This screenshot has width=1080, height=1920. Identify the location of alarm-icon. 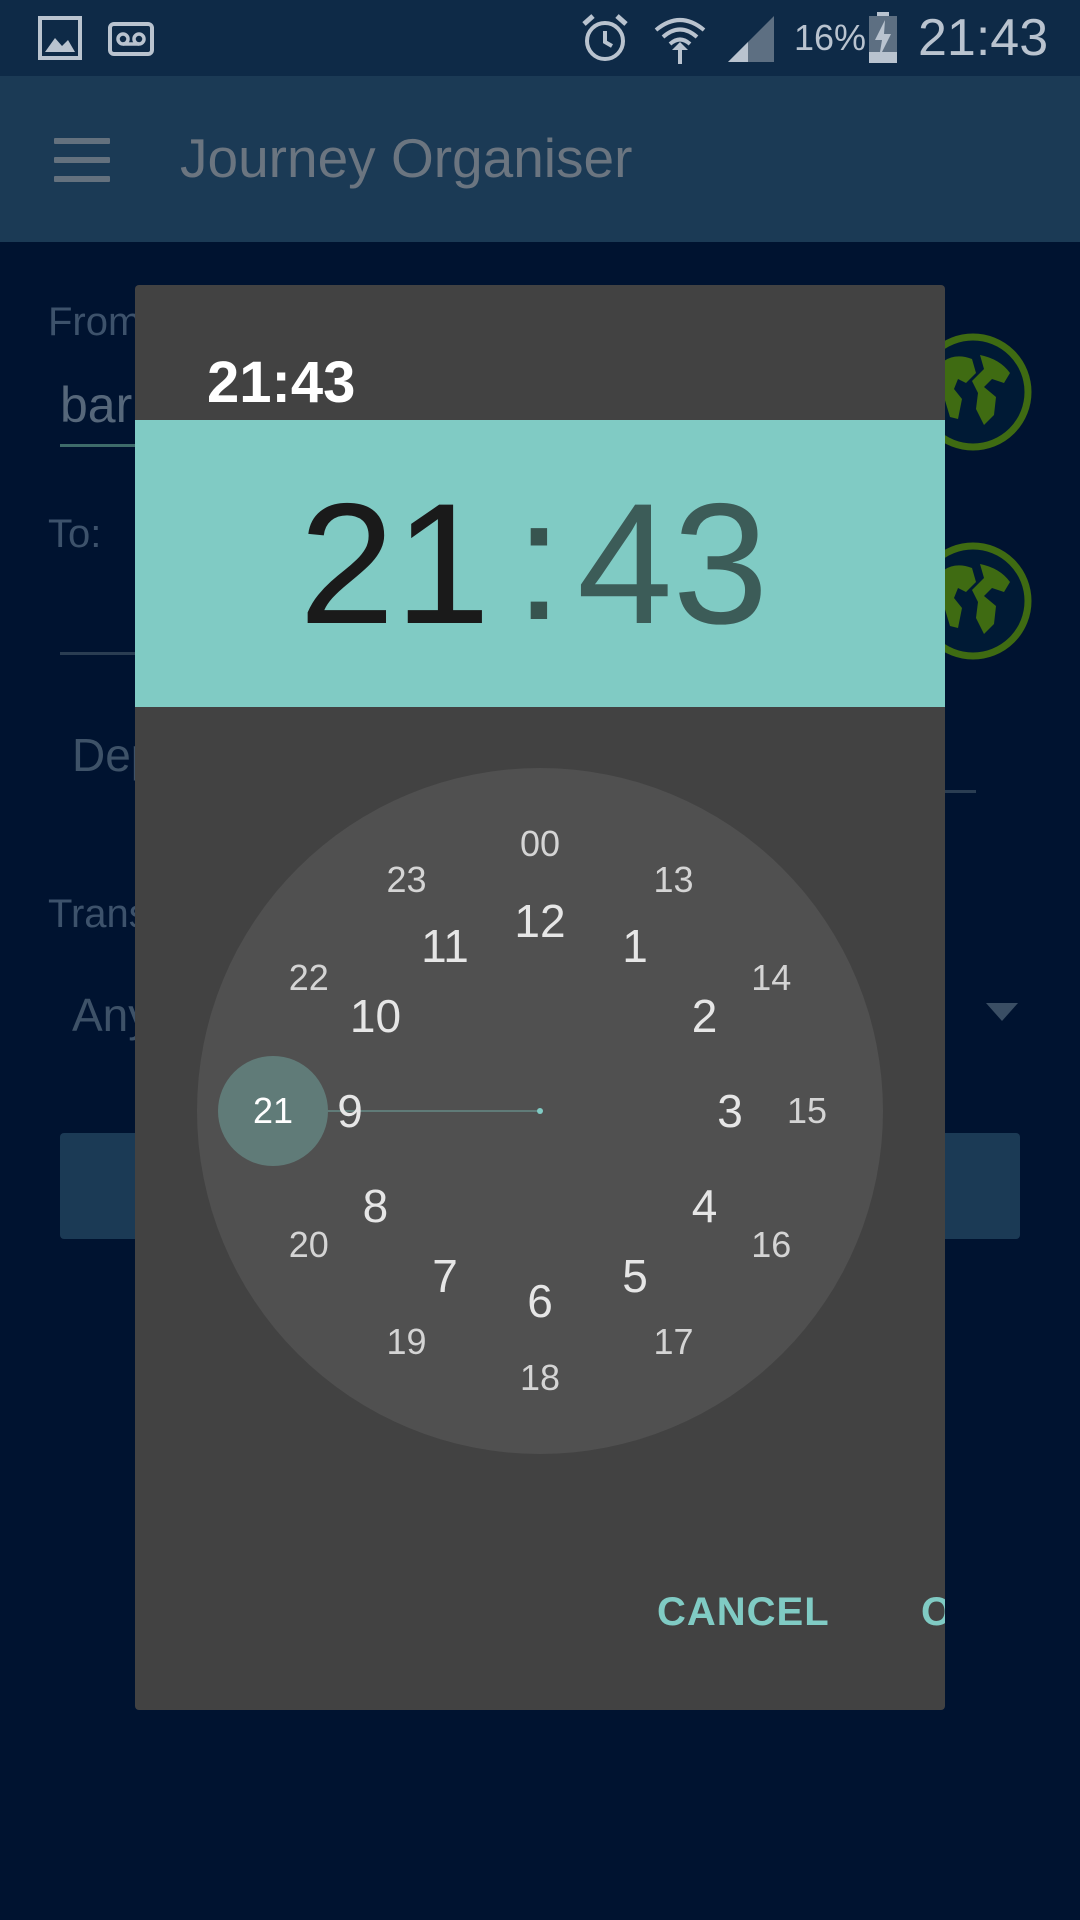
(605, 37).